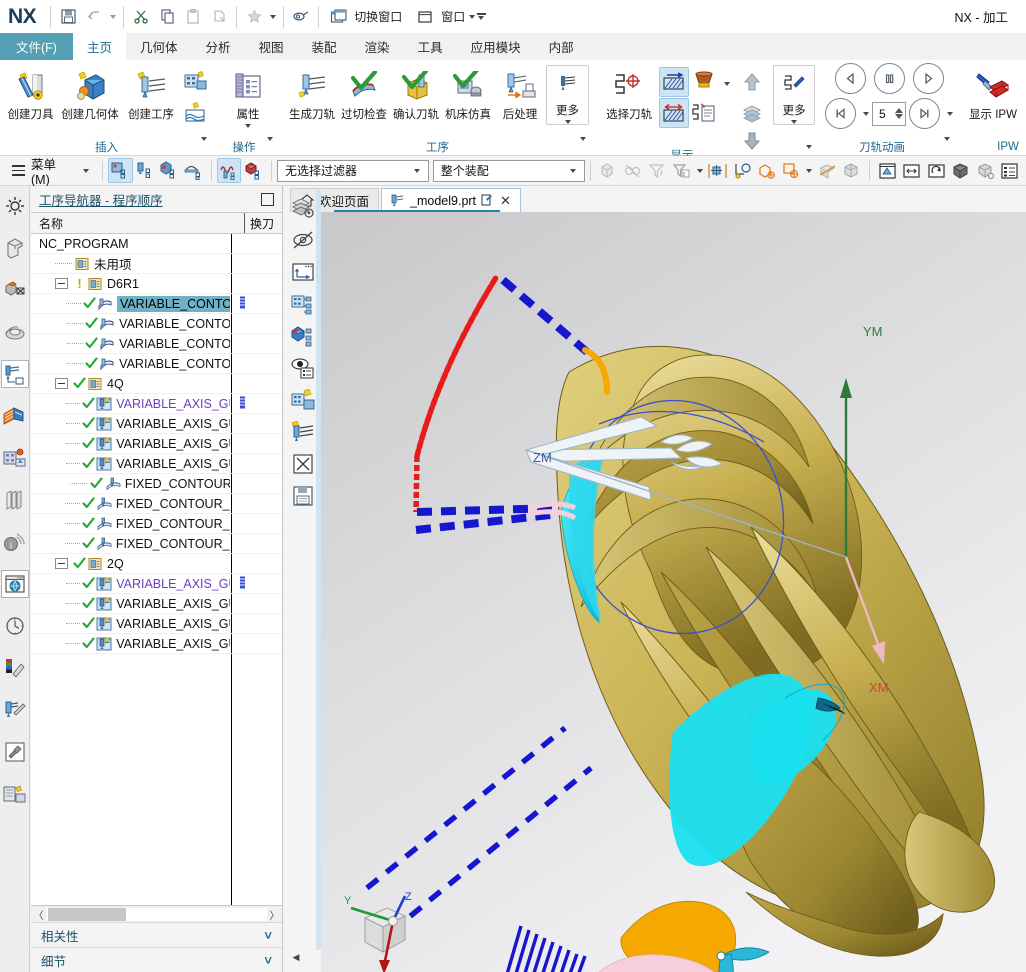 The height and width of the screenshot is (972, 1026). I want to click on navigator-horizontal-scrollbar: 〈 〉, so click(156, 913).